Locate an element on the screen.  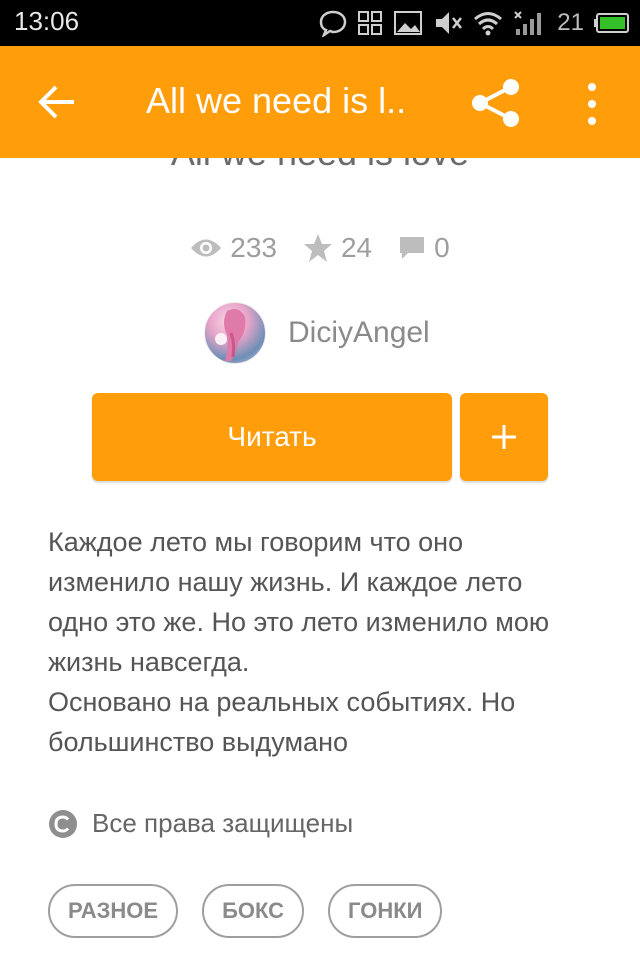
plus-icon is located at coordinates (504, 437).